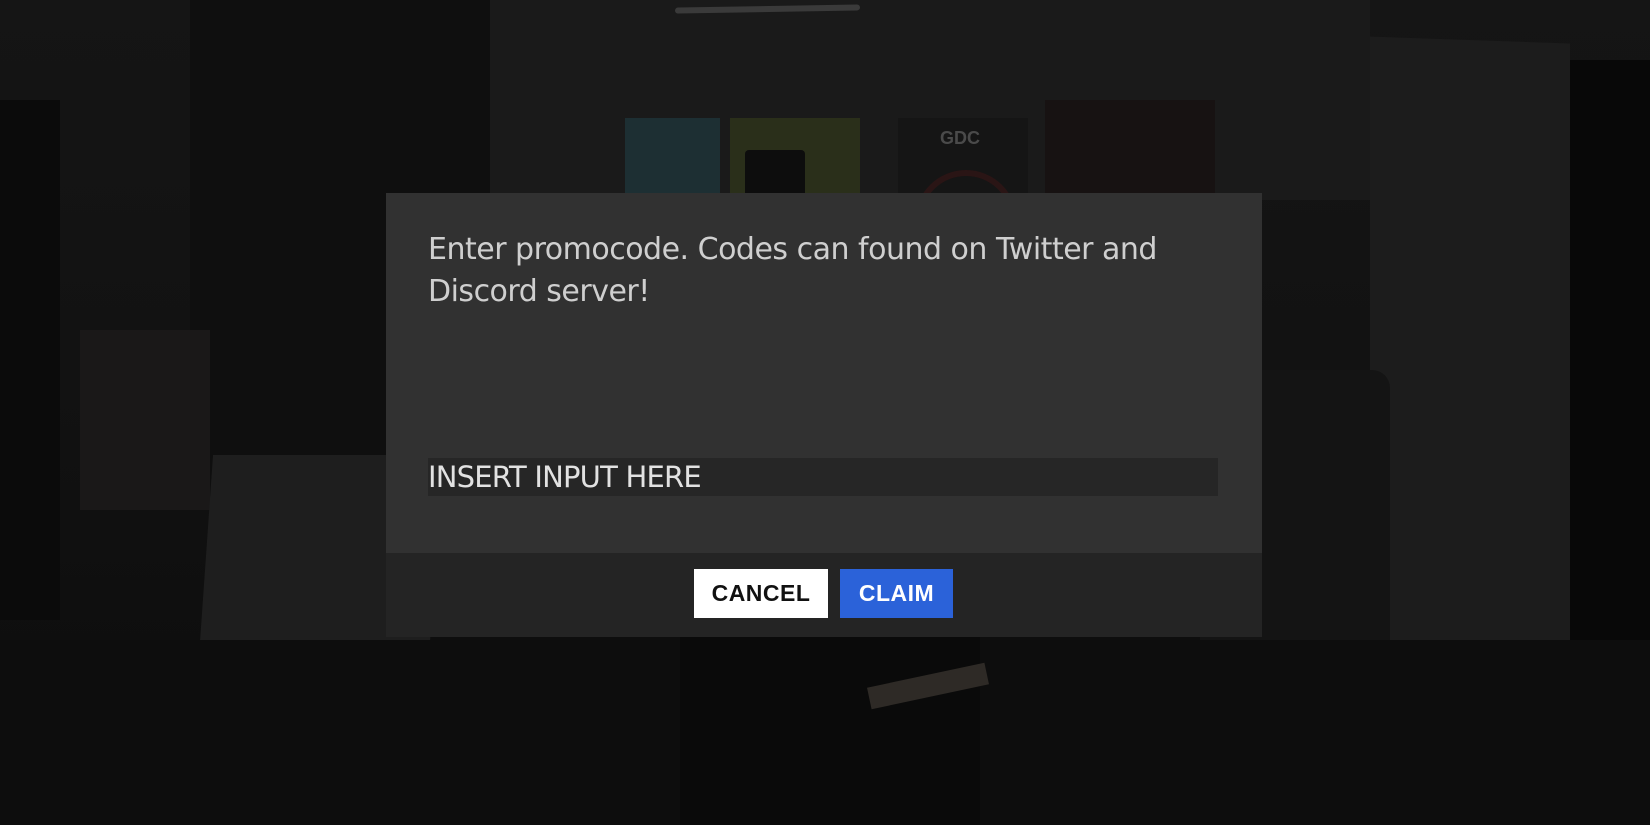  What do you see at coordinates (823, 477) in the screenshot?
I see `promocode-input` at bounding box center [823, 477].